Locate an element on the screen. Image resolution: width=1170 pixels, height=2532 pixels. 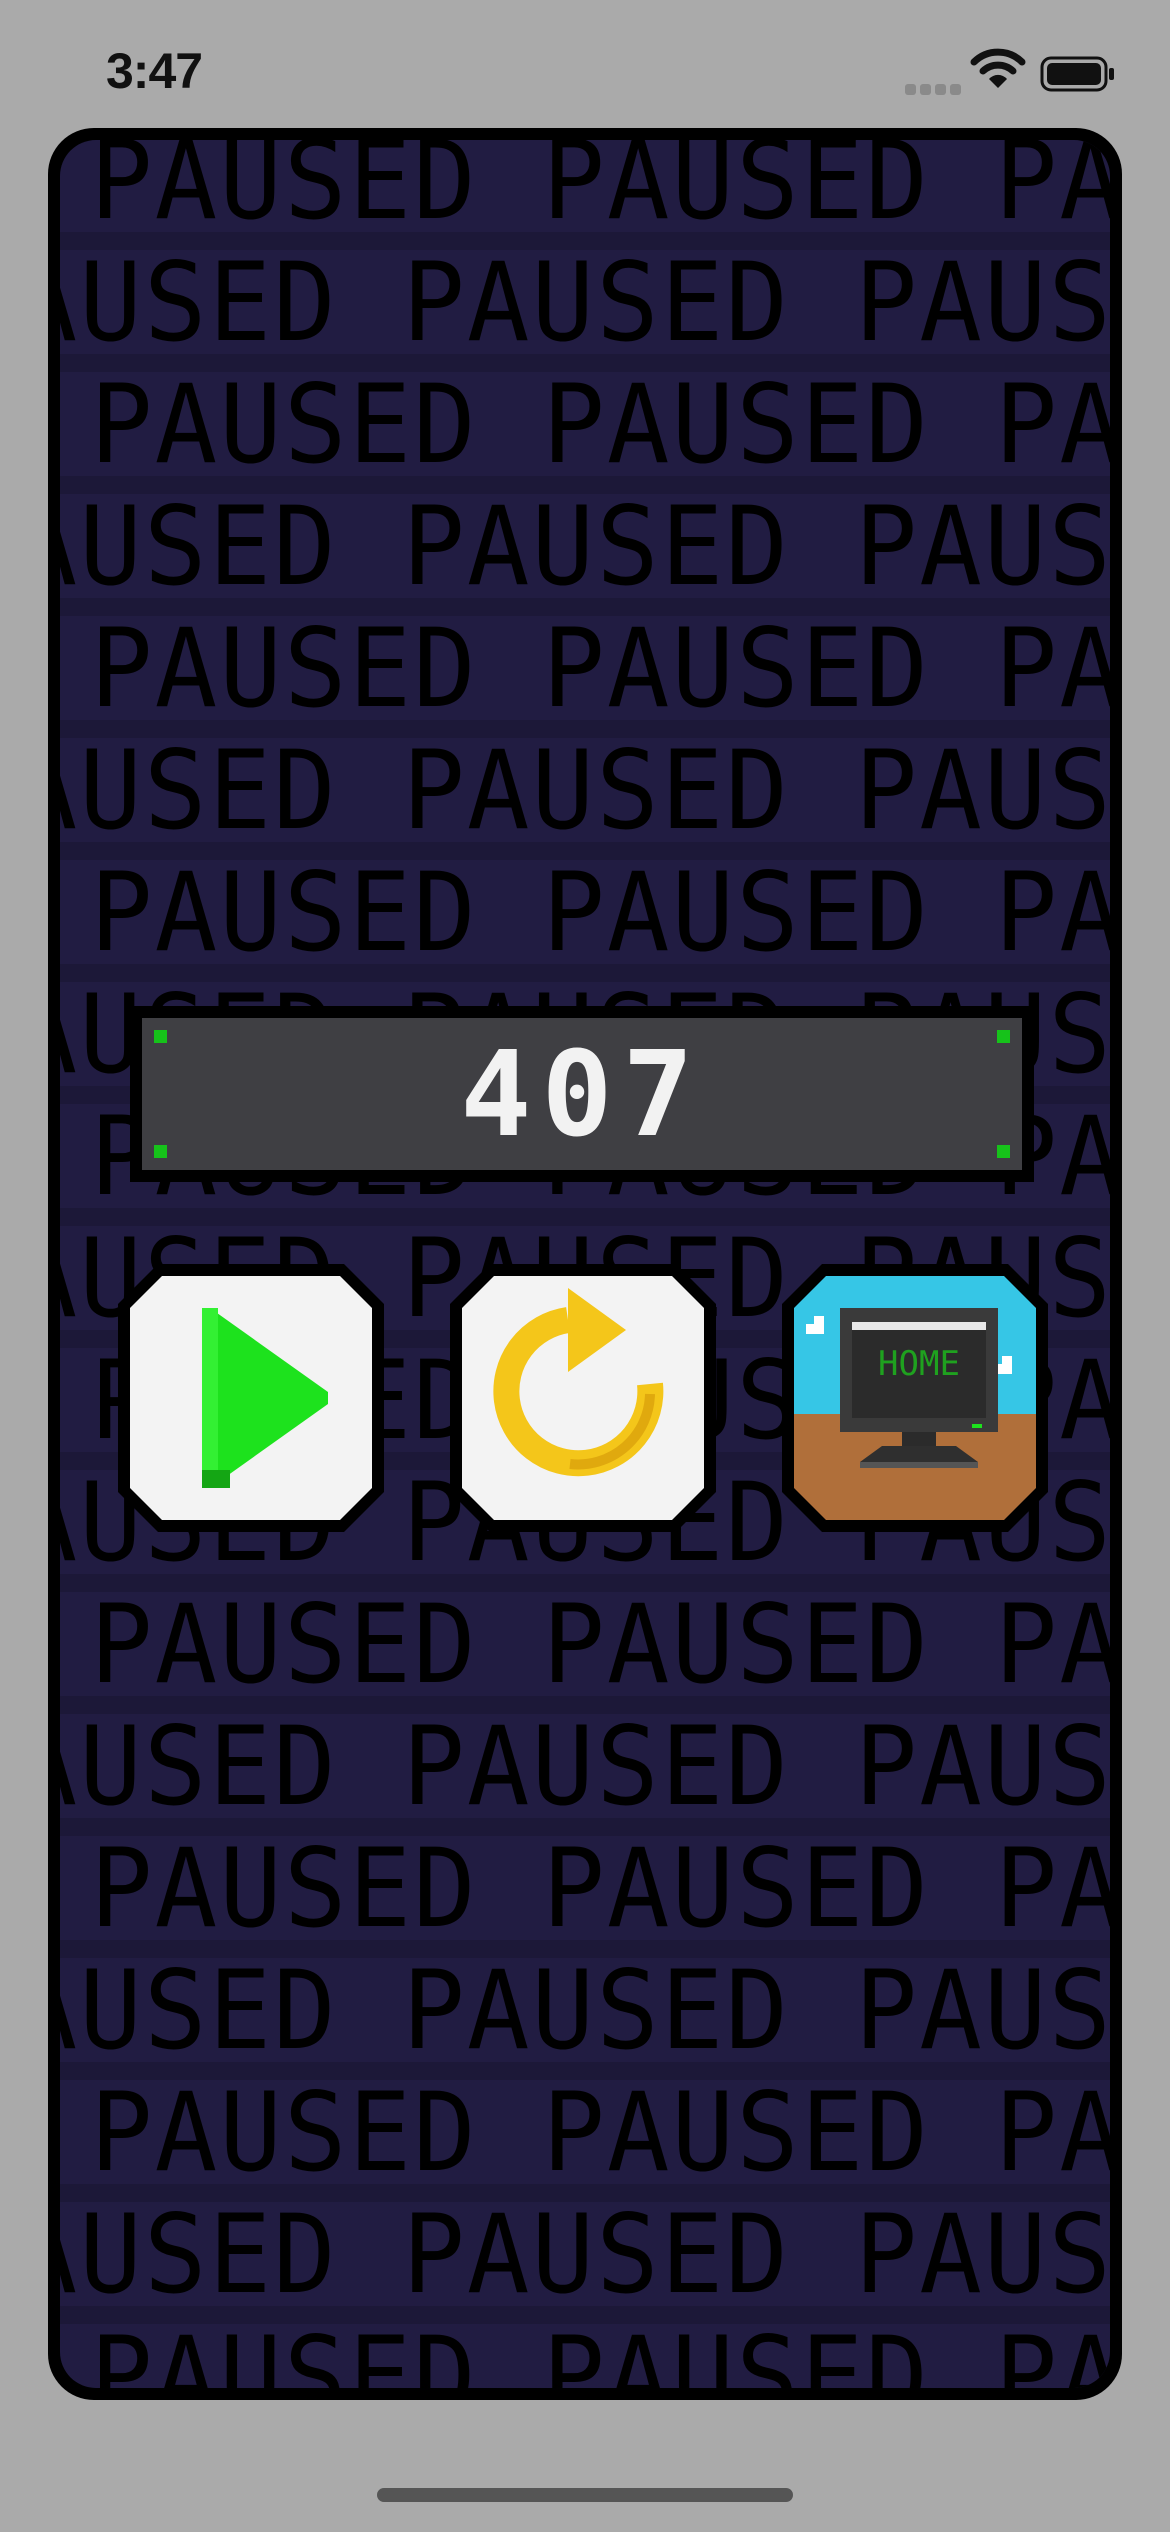
resume-button is located at coordinates (251, 1398).